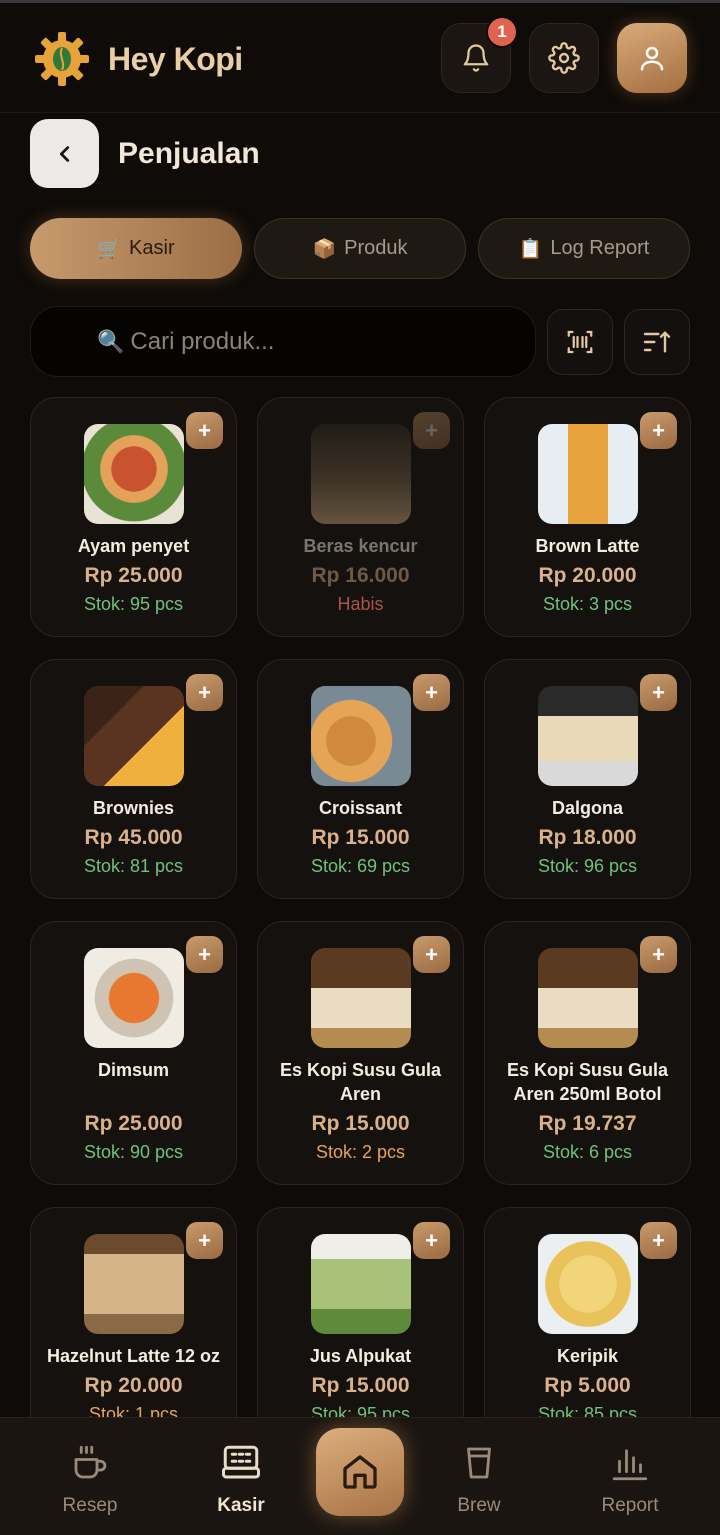 The width and height of the screenshot is (720, 1535). Describe the element at coordinates (587, 546) in the screenshot. I see `product-name: Brown Latte` at that location.